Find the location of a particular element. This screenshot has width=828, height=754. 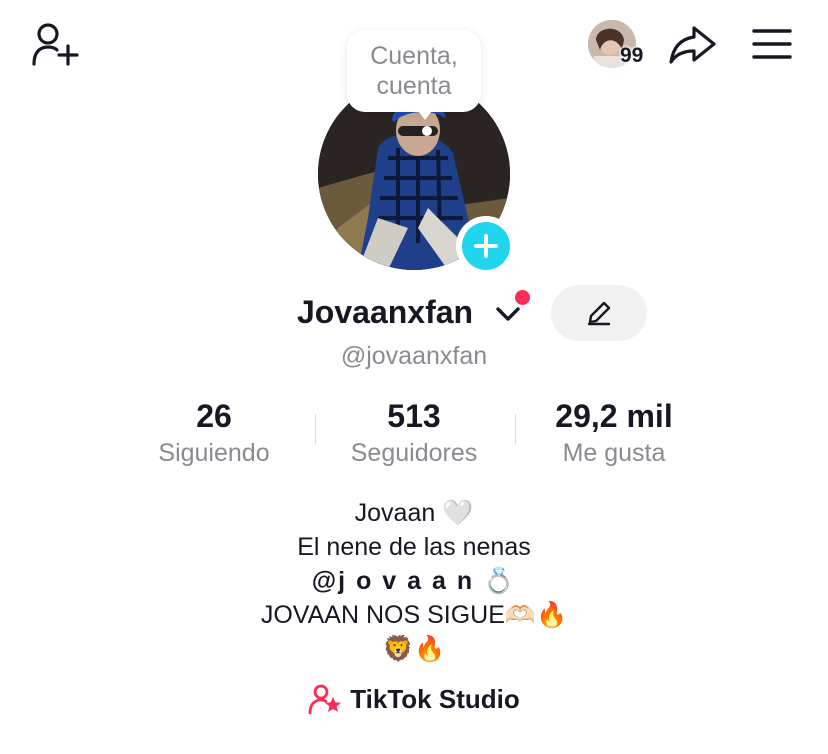

bio-mention-line: @j o v a a n 💍 is located at coordinates (414, 581).